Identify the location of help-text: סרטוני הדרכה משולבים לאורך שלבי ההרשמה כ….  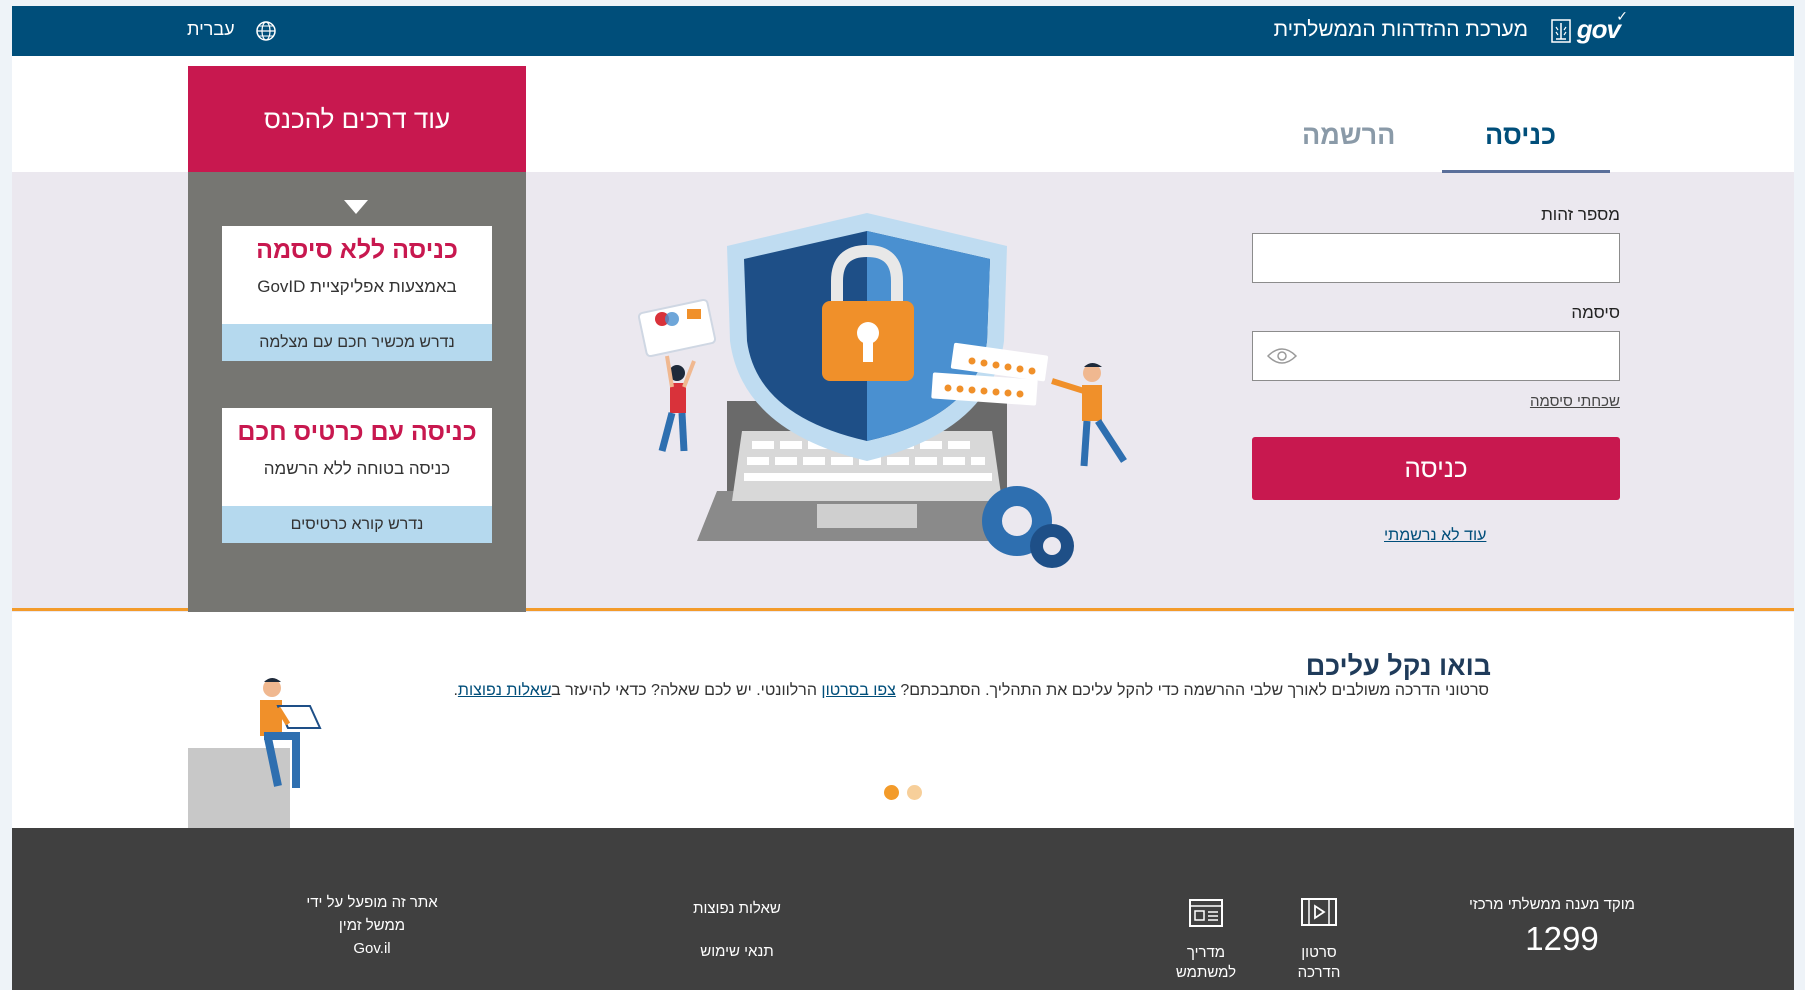
(971, 691).